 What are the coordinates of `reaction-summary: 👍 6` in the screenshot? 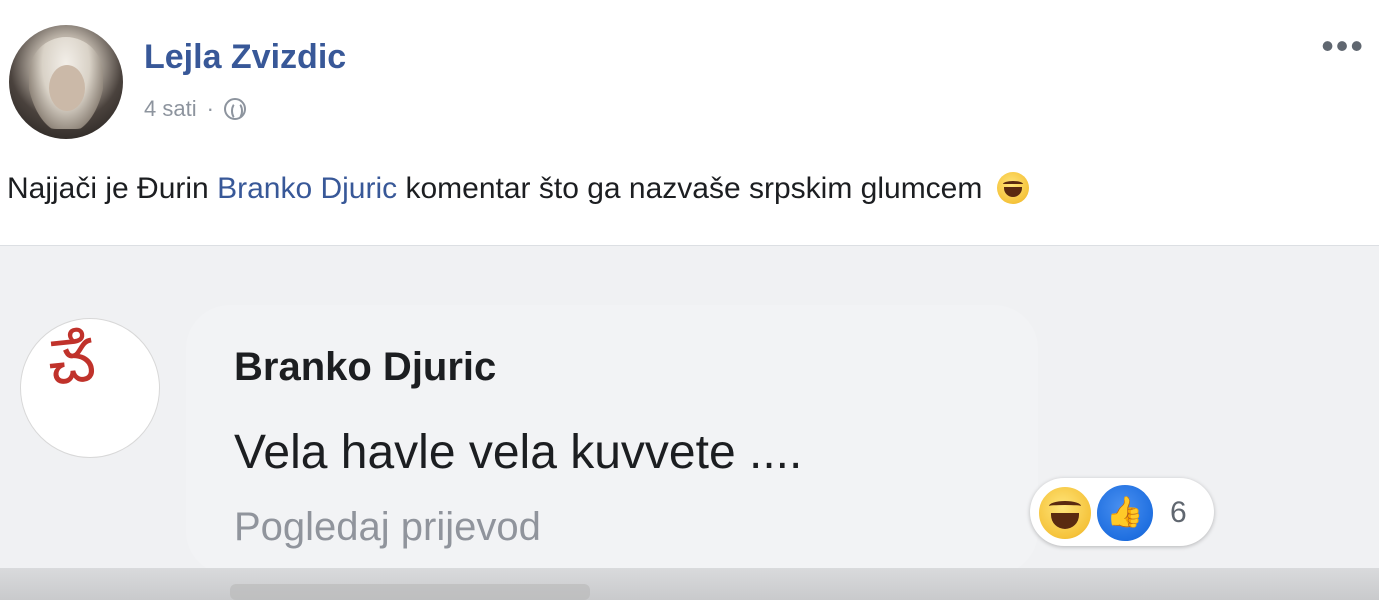 It's located at (1122, 512).